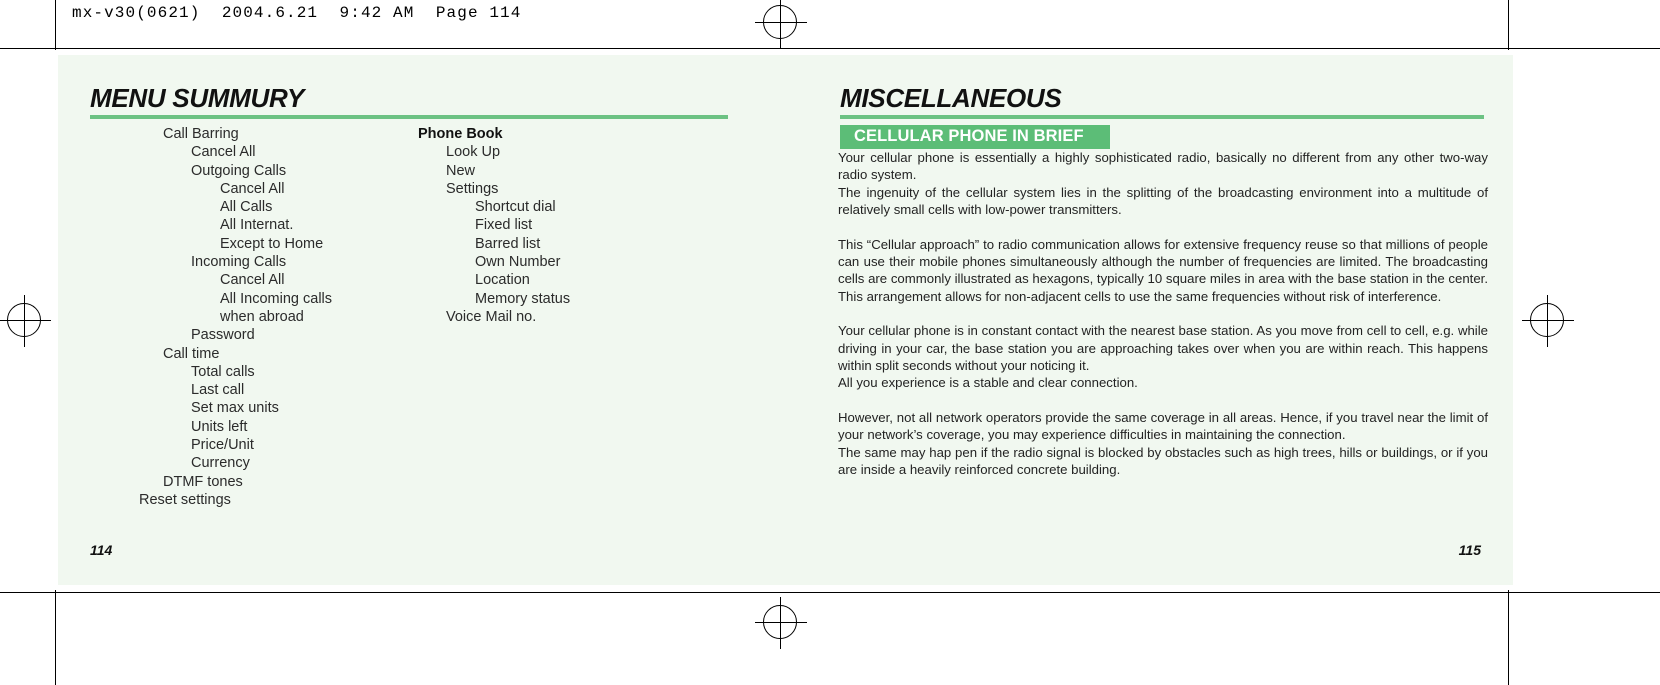  I want to click on menu-tree-item: Set max units, so click(235, 408).